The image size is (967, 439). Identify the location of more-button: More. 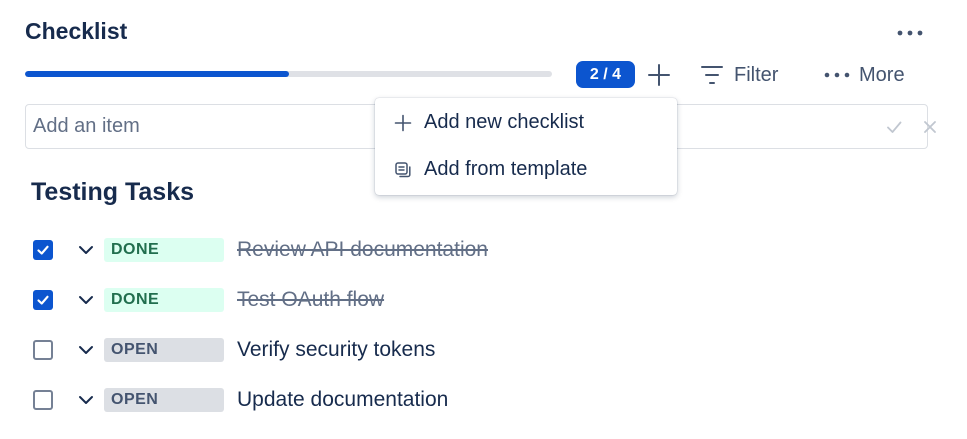
(864, 75).